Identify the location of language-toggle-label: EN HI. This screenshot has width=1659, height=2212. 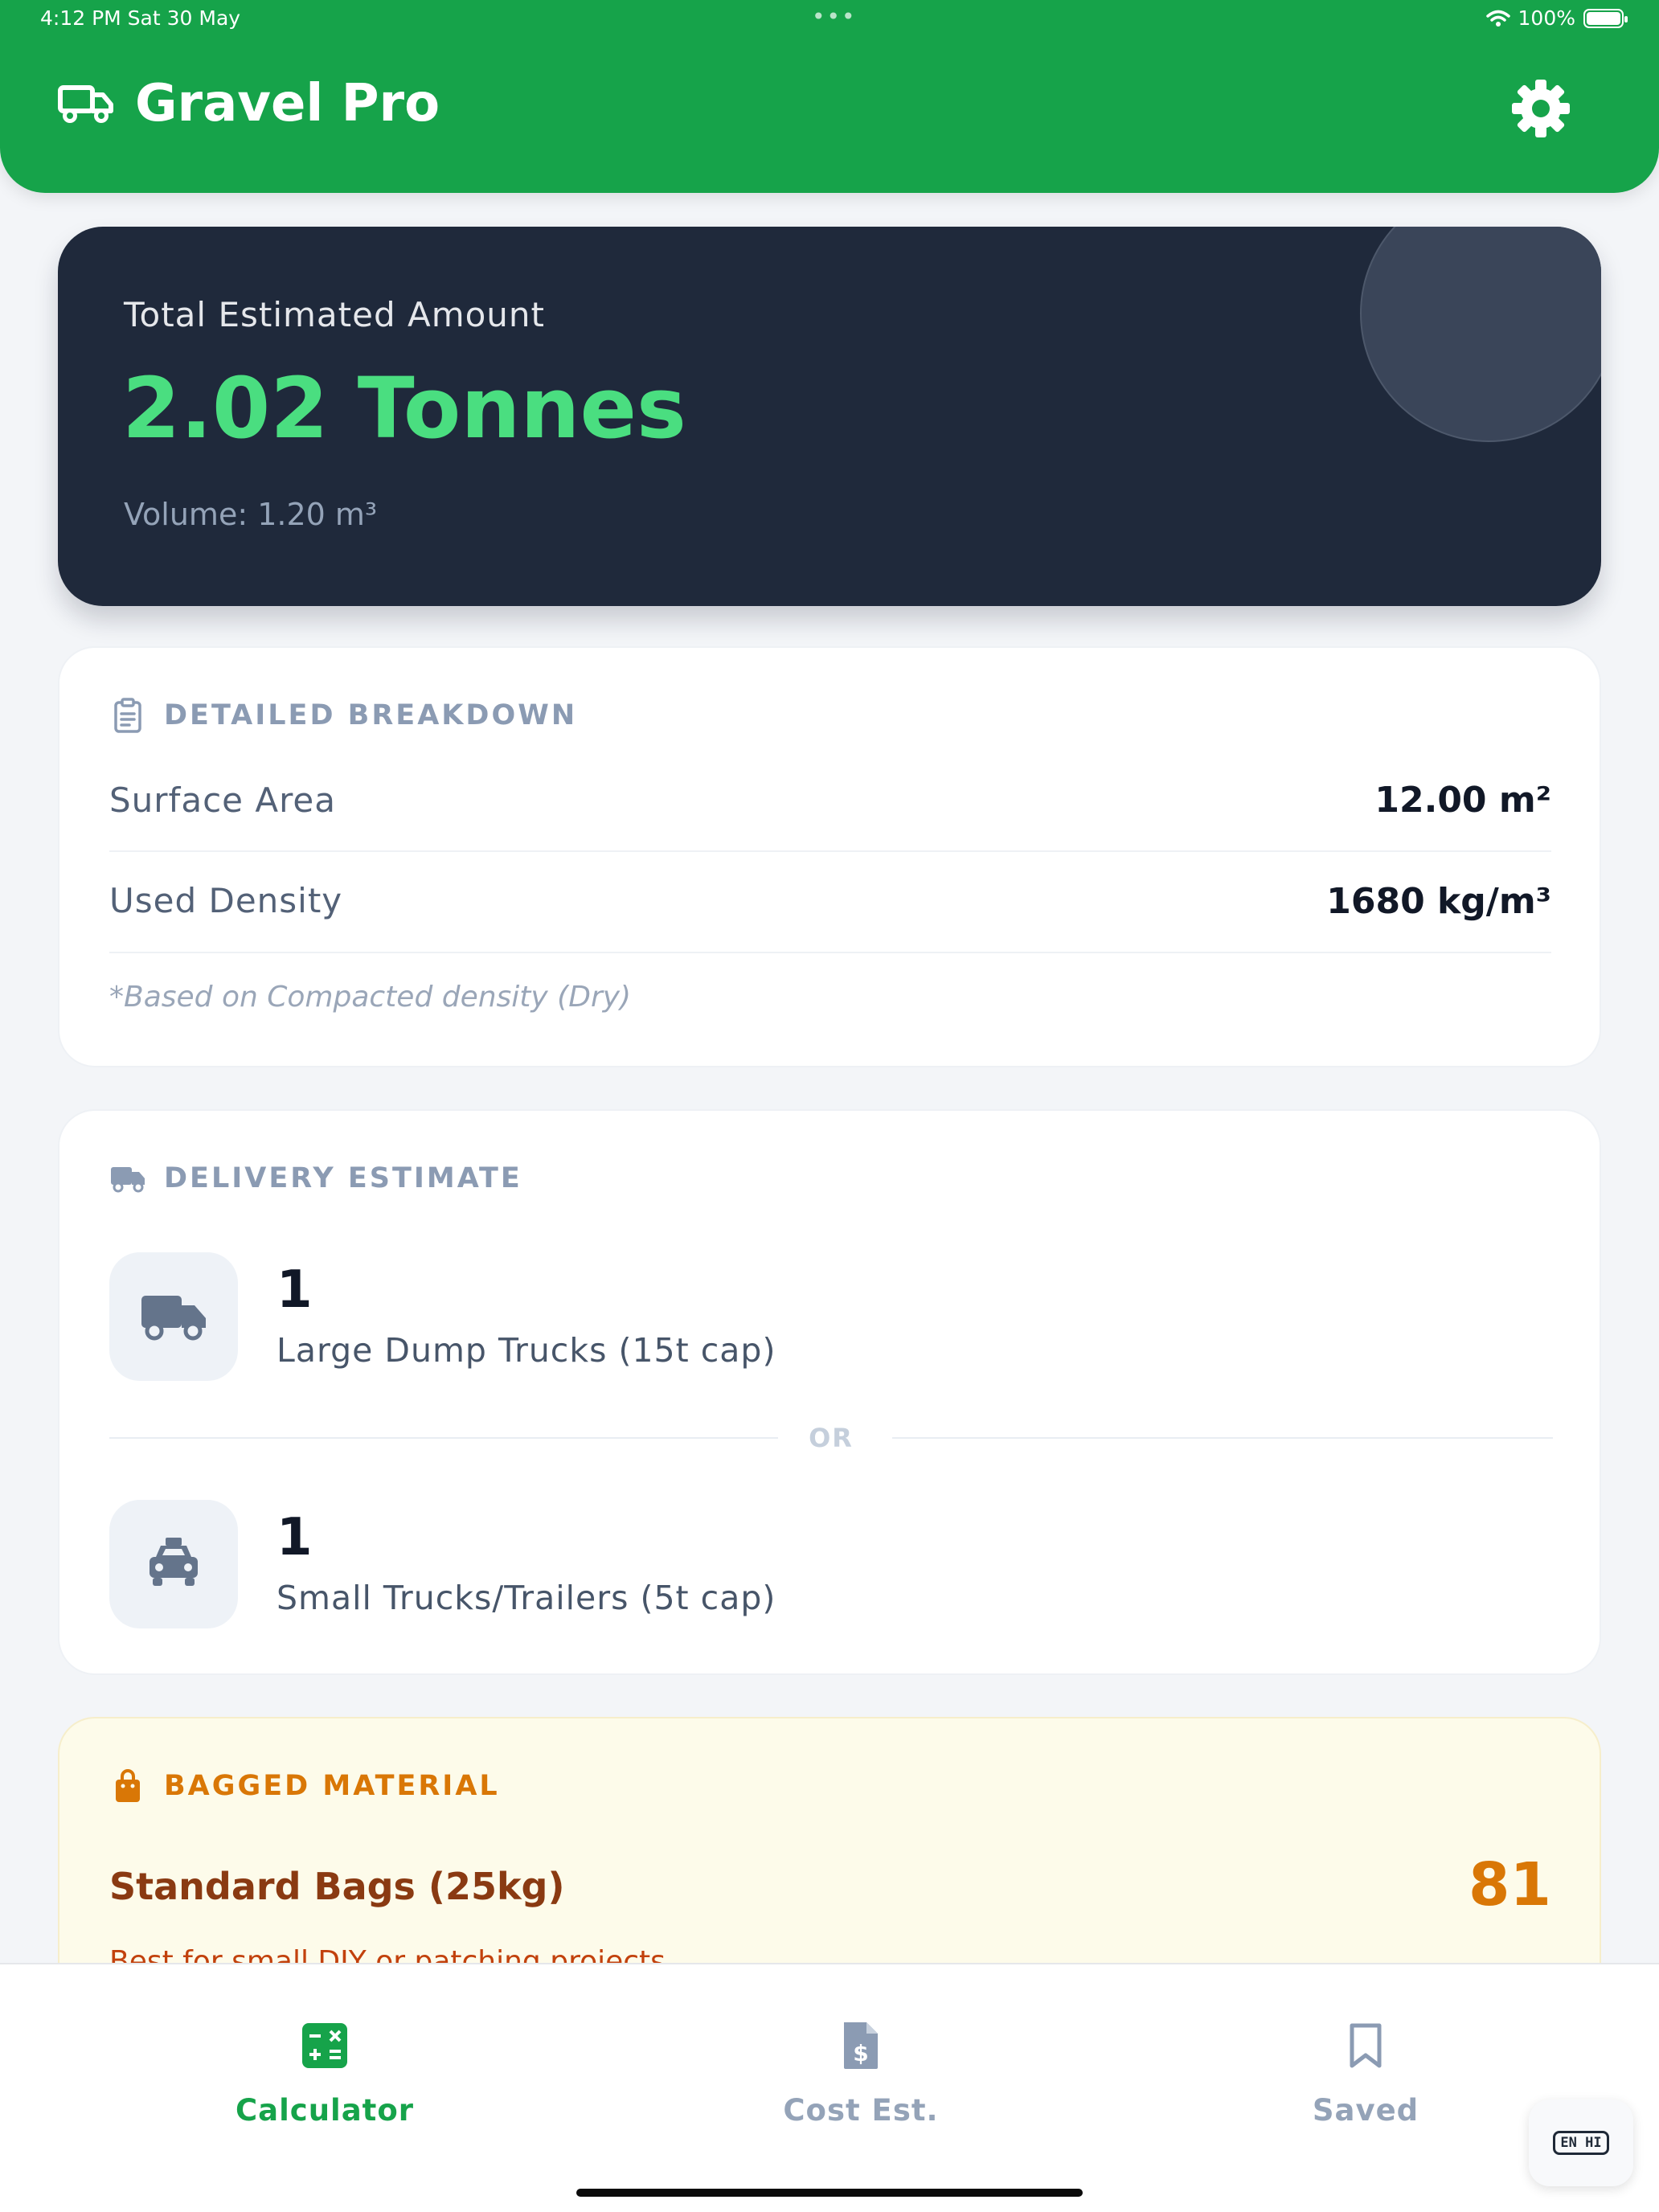
(1581, 2143).